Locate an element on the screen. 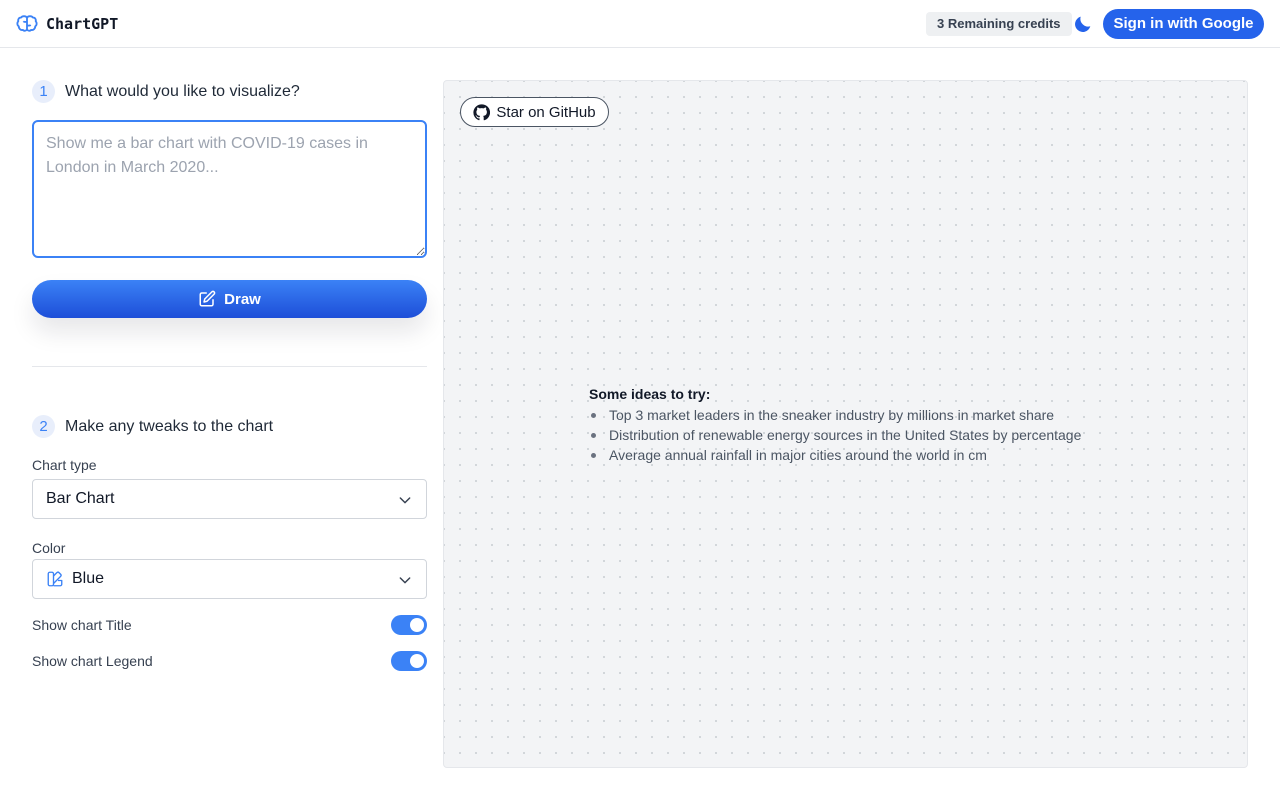 The height and width of the screenshot is (800, 1280). chart-type-value: Bar Chart is located at coordinates (80, 498).